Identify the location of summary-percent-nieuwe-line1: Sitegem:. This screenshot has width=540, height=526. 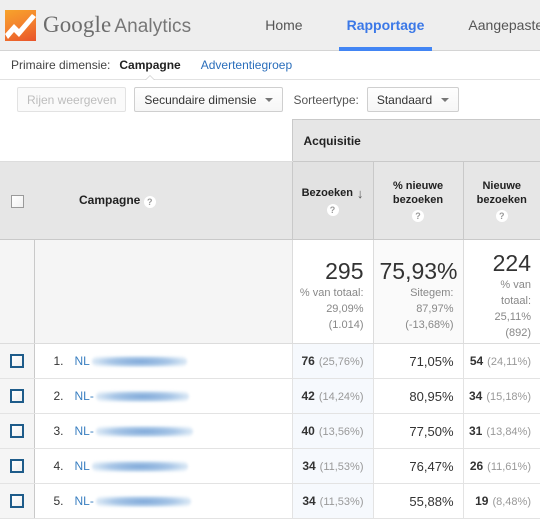
(432, 293).